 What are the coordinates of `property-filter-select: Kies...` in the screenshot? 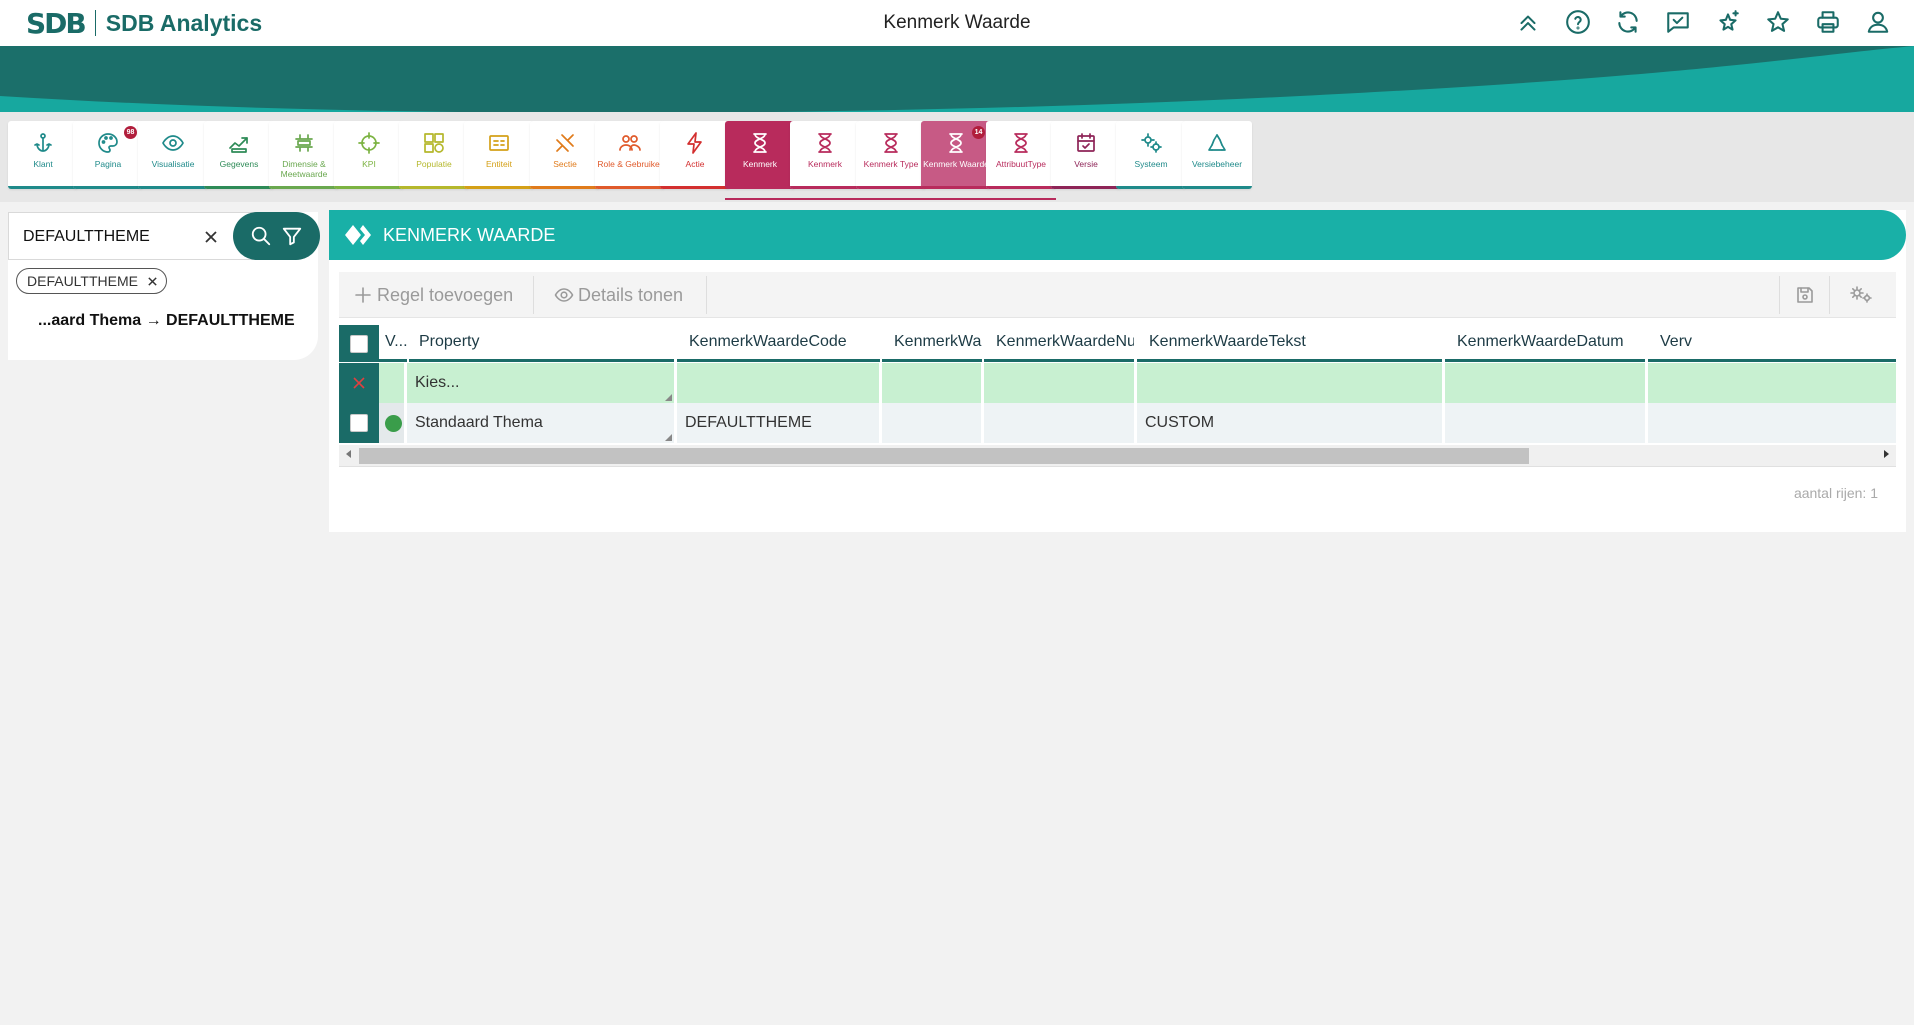 It's located at (542, 383).